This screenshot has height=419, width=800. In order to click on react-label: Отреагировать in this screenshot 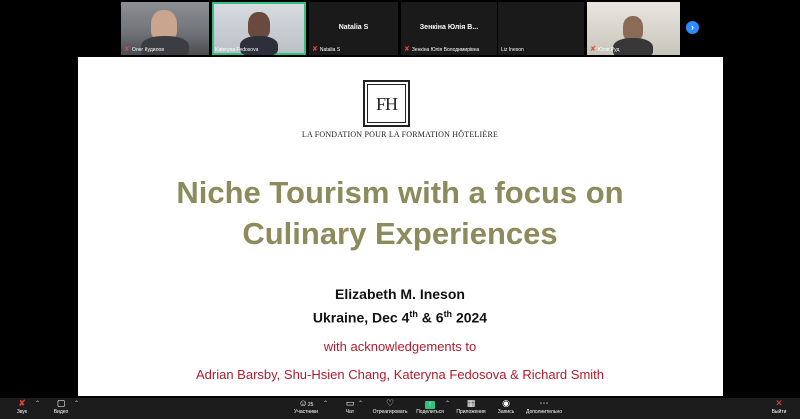, I will do `click(390, 412)`.